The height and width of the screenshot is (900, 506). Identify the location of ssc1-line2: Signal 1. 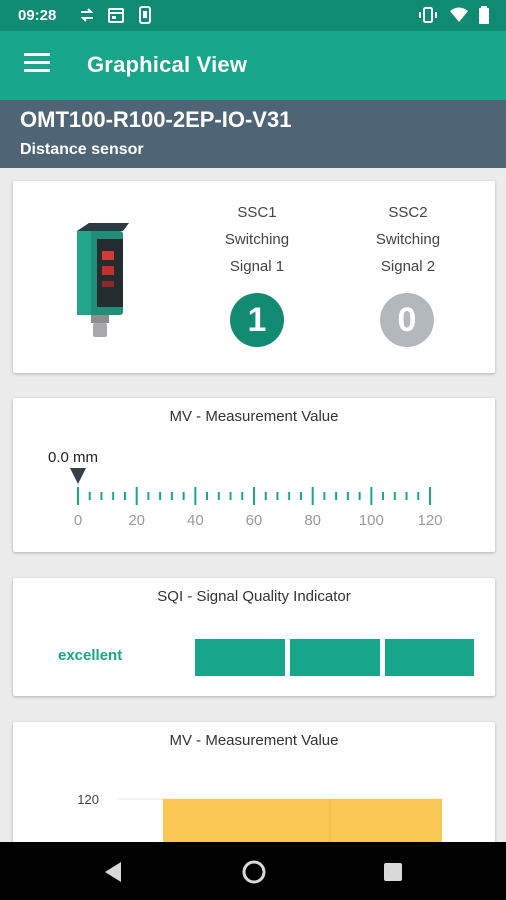
(257, 266).